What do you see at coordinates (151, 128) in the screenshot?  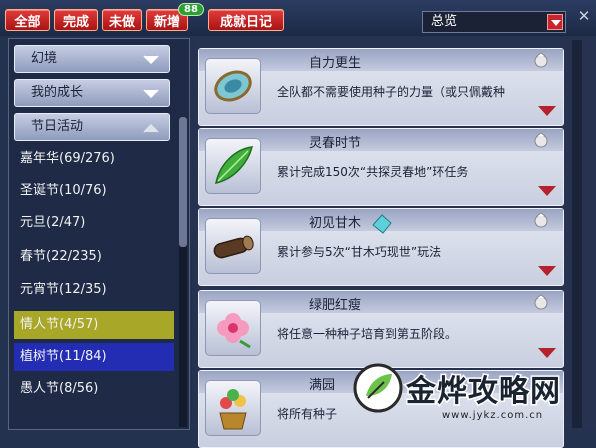 I see `chevron-up-icon` at bounding box center [151, 128].